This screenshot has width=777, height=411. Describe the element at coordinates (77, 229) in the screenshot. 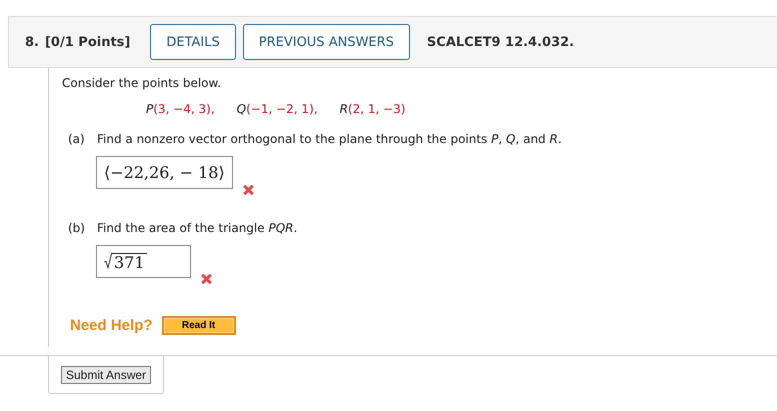

I see `part-label: (b)` at that location.